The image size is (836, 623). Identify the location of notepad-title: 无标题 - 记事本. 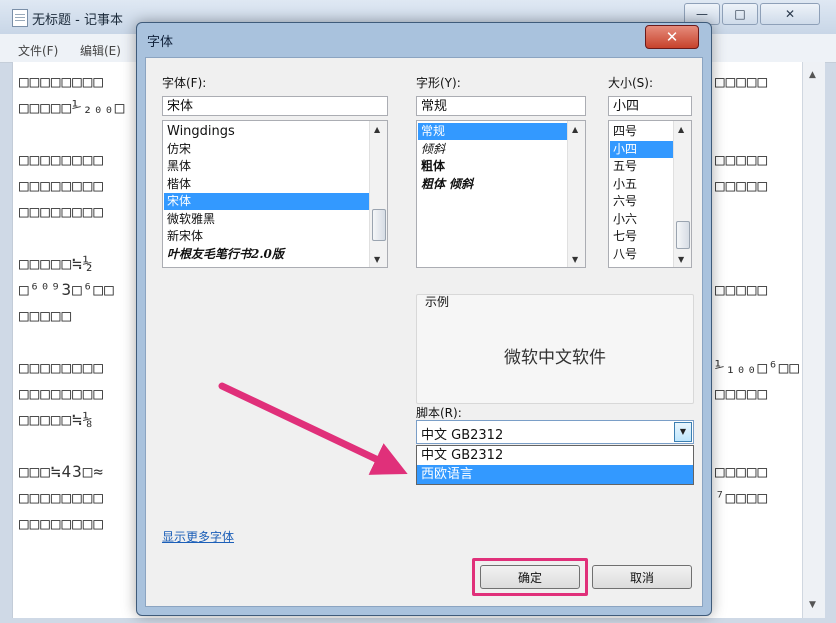
(77, 20).